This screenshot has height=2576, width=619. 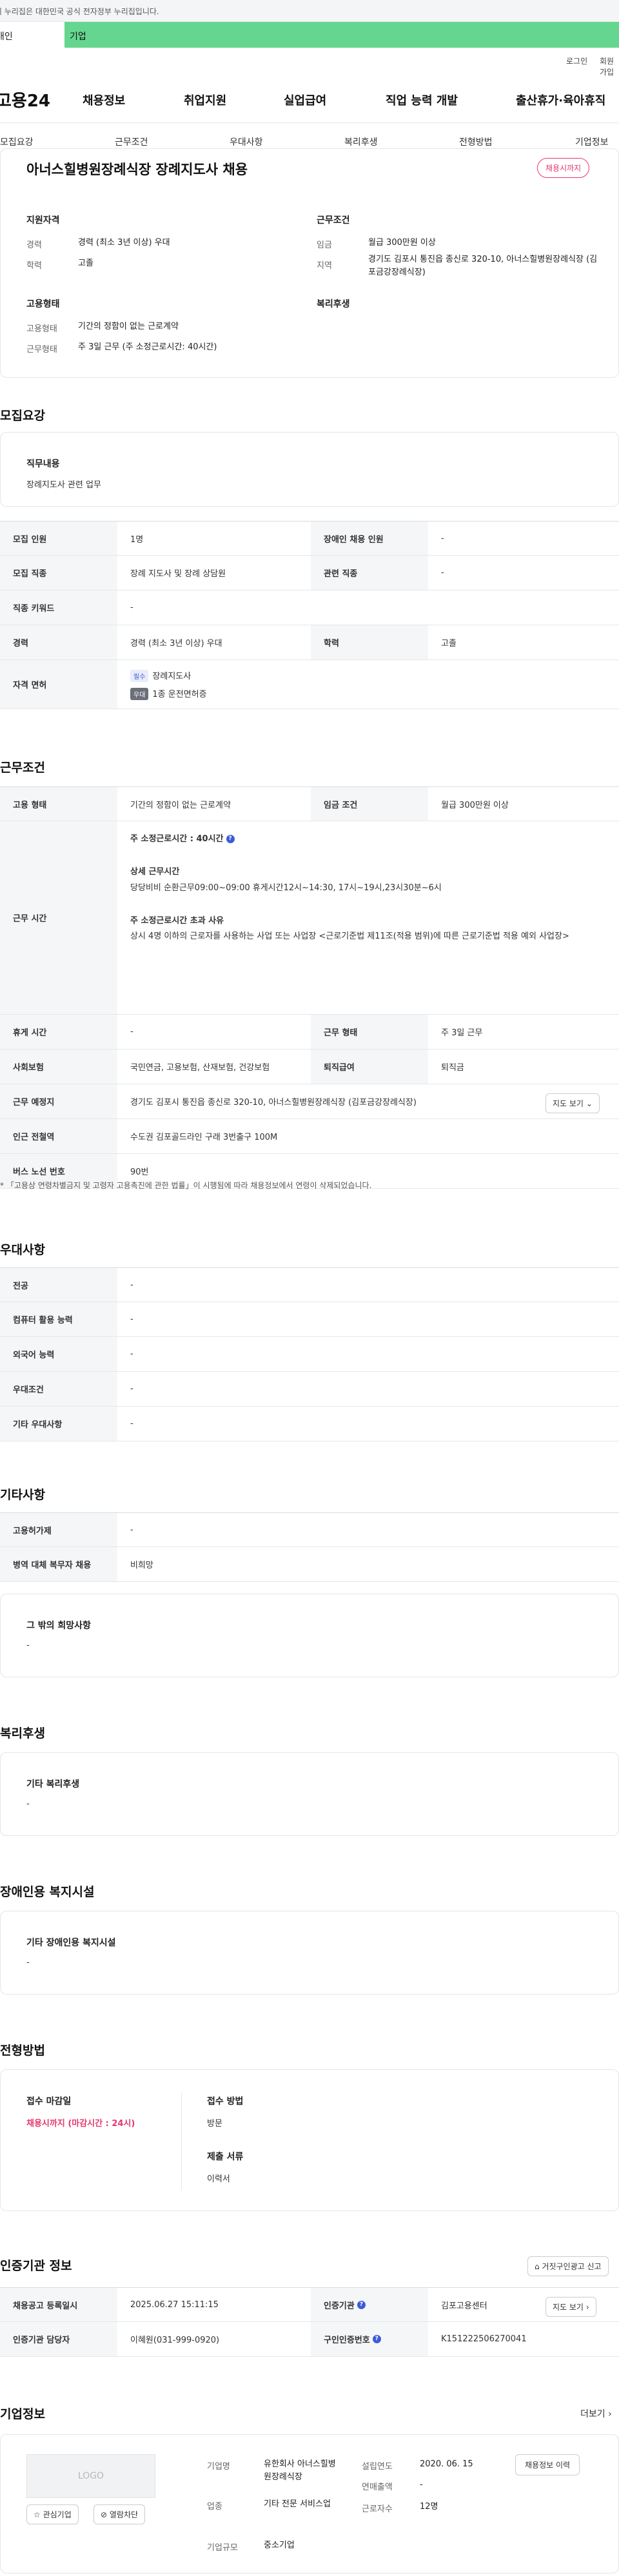 I want to click on section-nav-preference: 우대사항, so click(x=246, y=142).